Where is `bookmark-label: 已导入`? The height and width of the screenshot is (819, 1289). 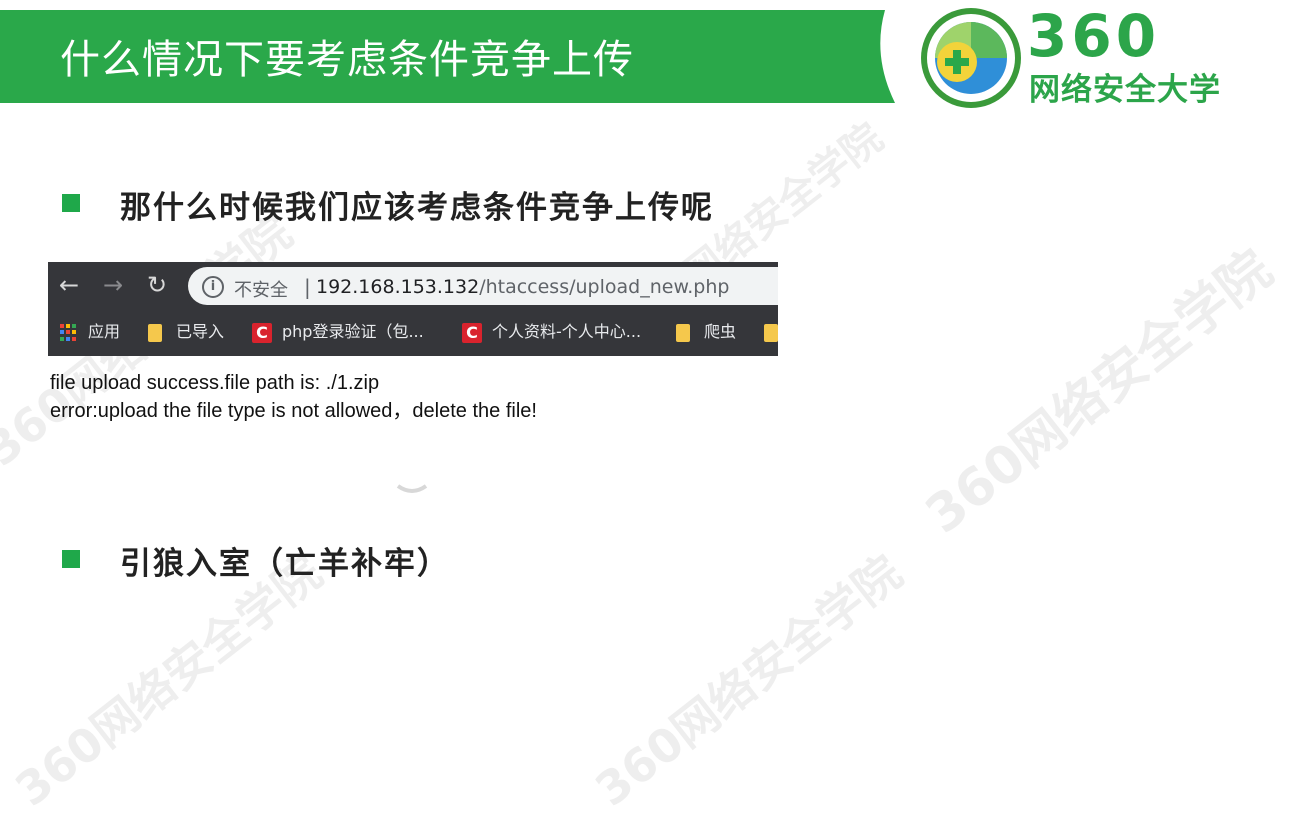
bookmark-label: 已导入 is located at coordinates (200, 331).